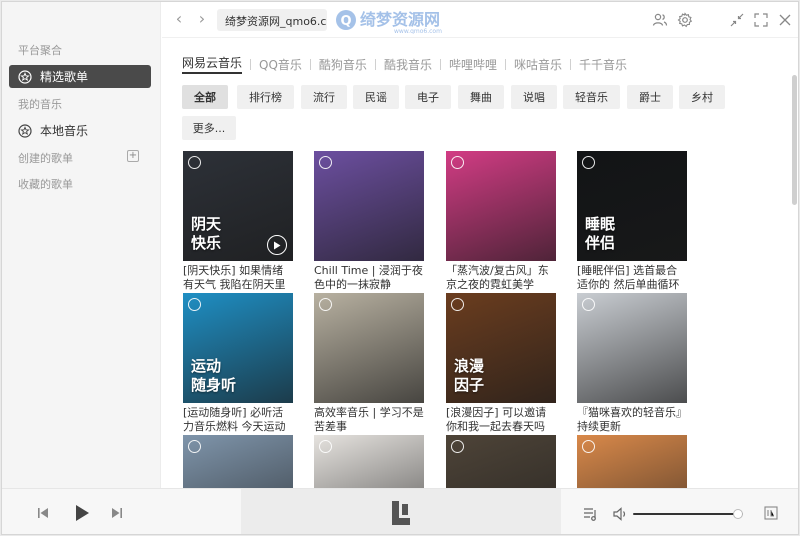 Image resolution: width=800 pixels, height=536 pixels. I want to click on playlist-card: 阴天 快乐 [阴天快乐] 如果情绪有天气 我陷在阴天里, so click(238, 221).